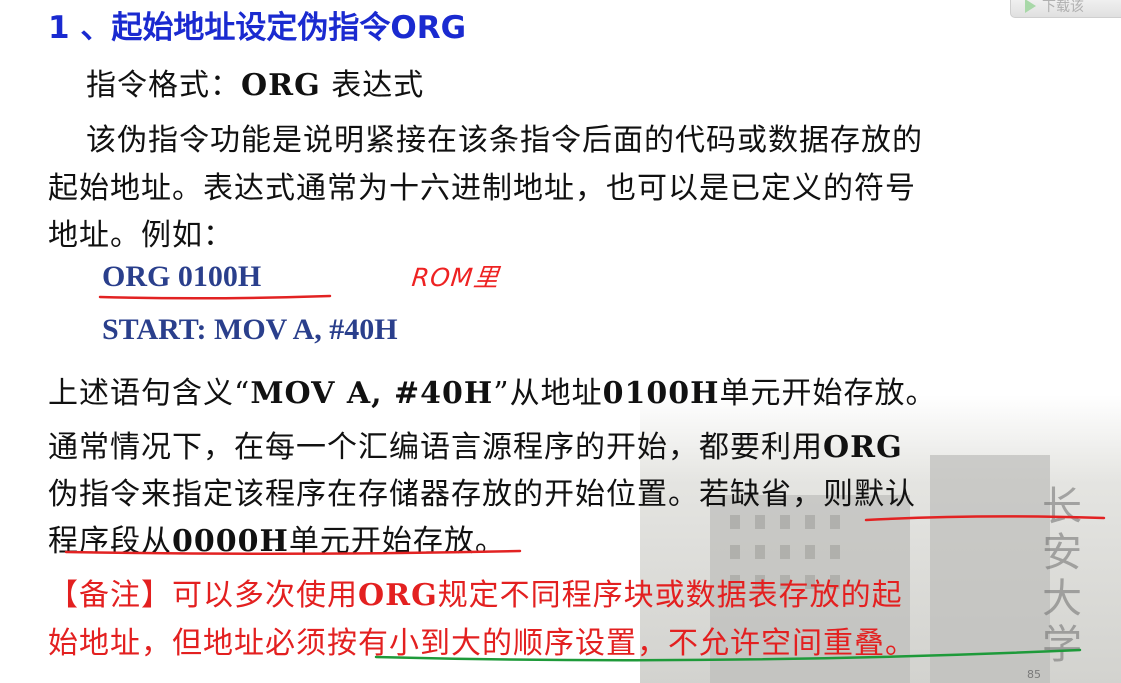 The width and height of the screenshot is (1121, 683). What do you see at coordinates (670, 595) in the screenshot?
I see `note-line-1-part-2: 规定不同程序块或数据表存放的起` at bounding box center [670, 595].